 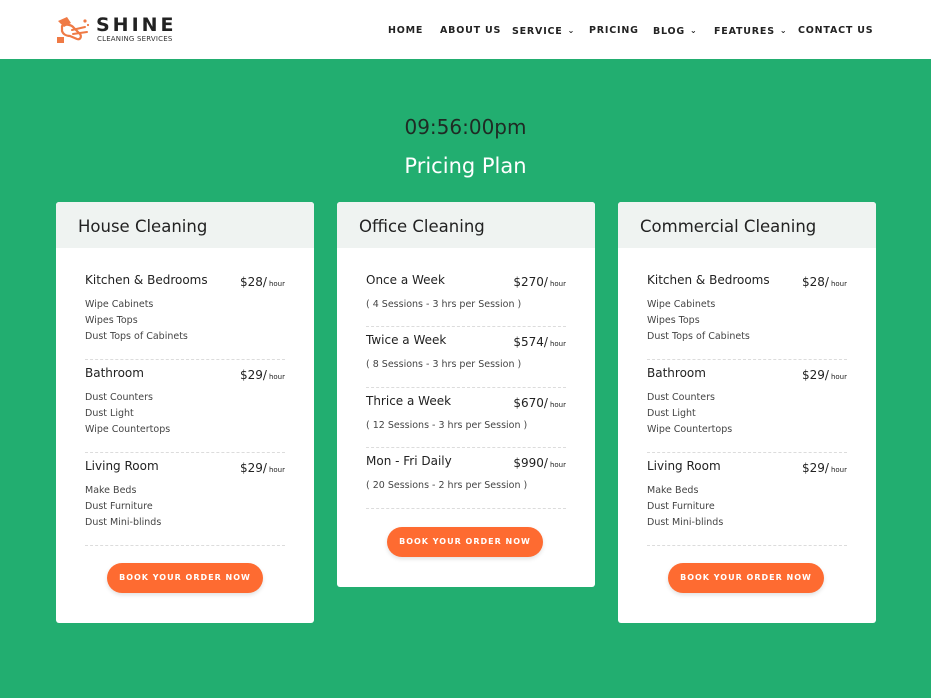 I want to click on detail-text: ( 4 Sessions - 3 hrs per Session ), so click(x=444, y=304).